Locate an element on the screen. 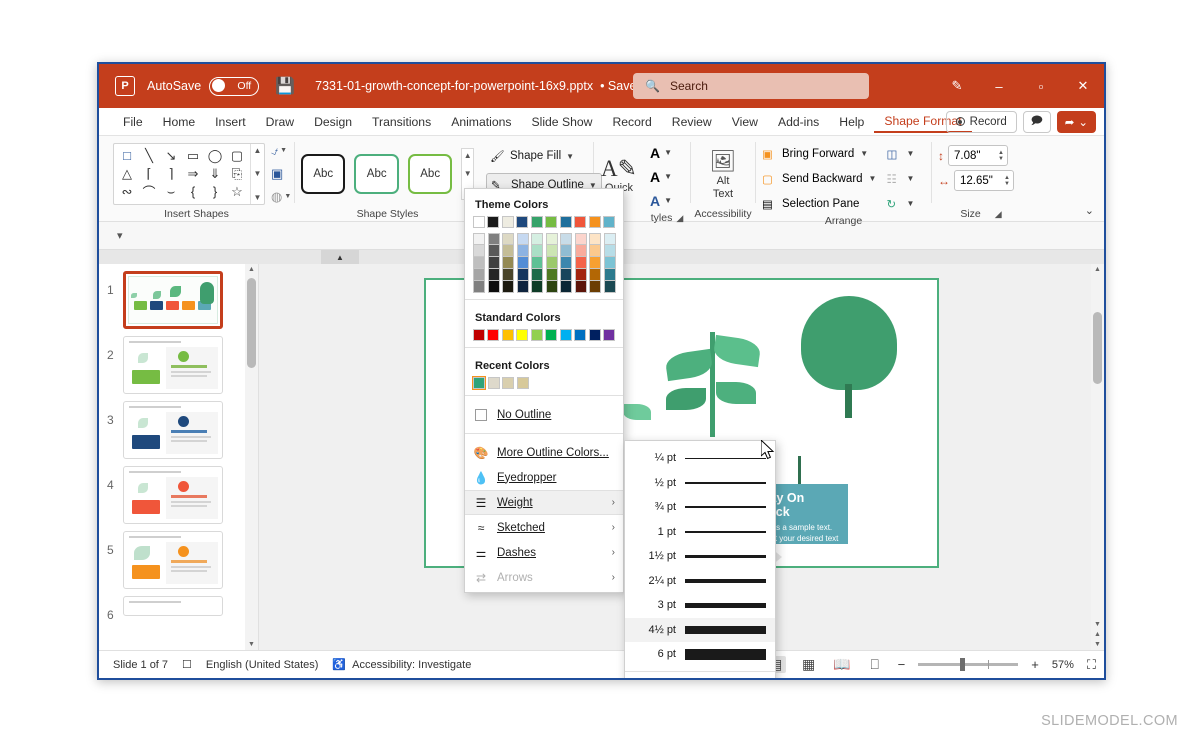 Image resolution: width=1200 pixels, height=743 pixels. tab-transitions: Transitions is located at coordinates (401, 122).